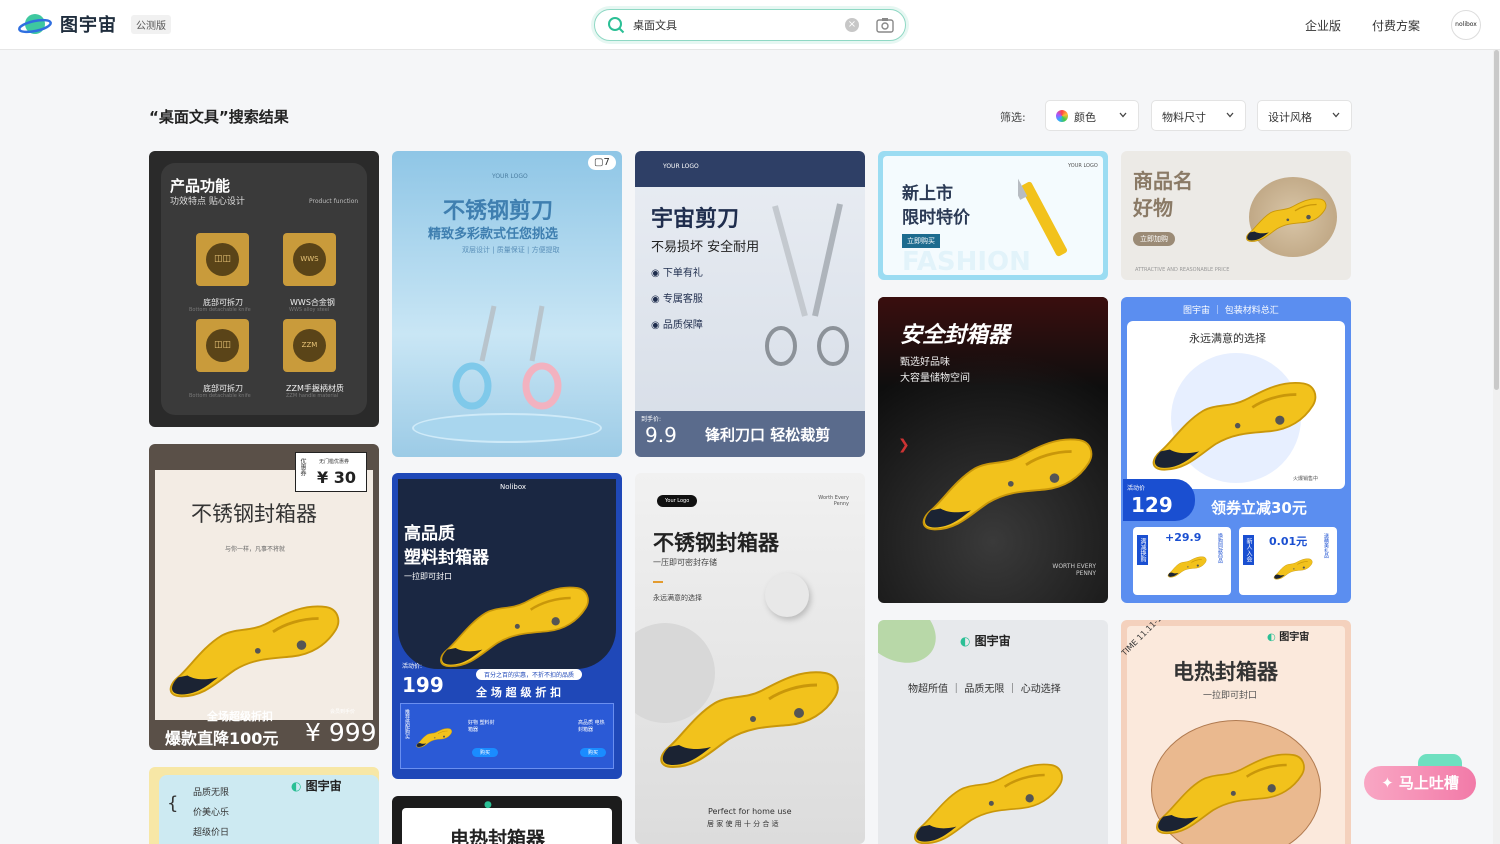 The image size is (1500, 844). What do you see at coordinates (606, 162) in the screenshot?
I see `page-count: 7` at bounding box center [606, 162].